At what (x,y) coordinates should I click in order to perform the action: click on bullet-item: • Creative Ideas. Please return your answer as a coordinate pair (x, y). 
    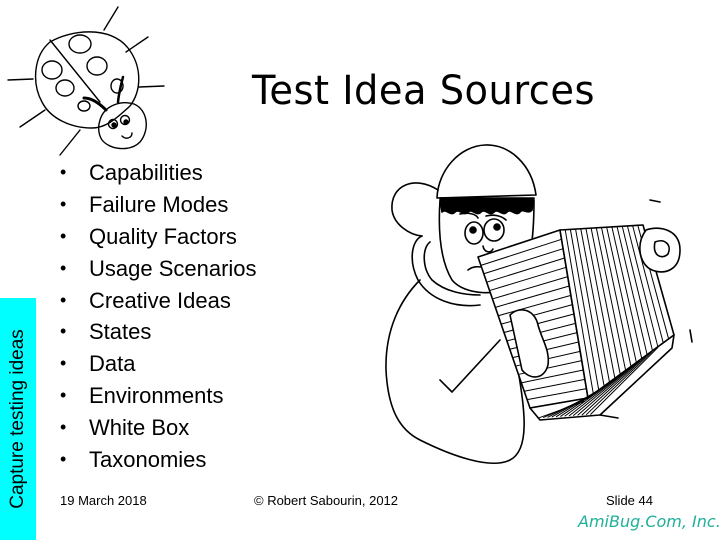
    Looking at the image, I should click on (158, 301).